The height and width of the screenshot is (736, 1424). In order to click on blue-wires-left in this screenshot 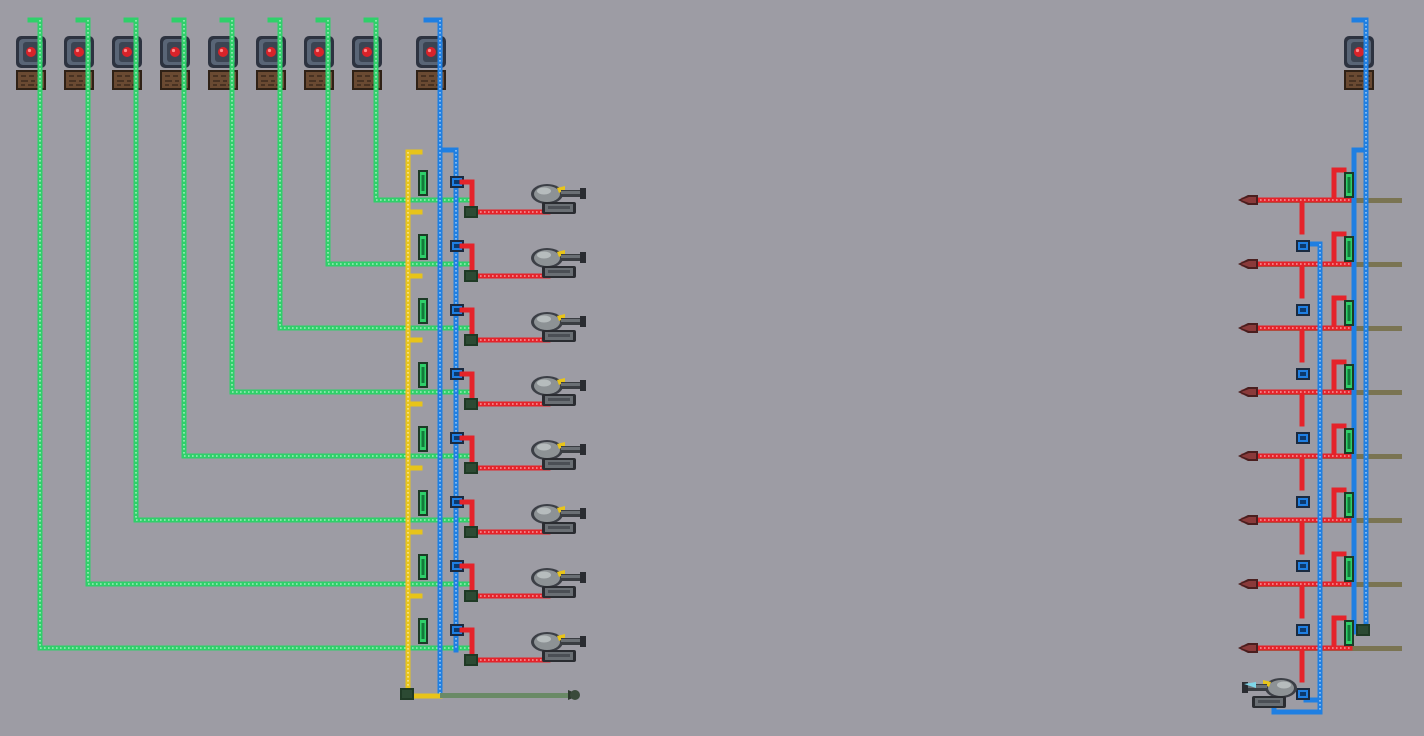, I will do `click(441, 358)`.